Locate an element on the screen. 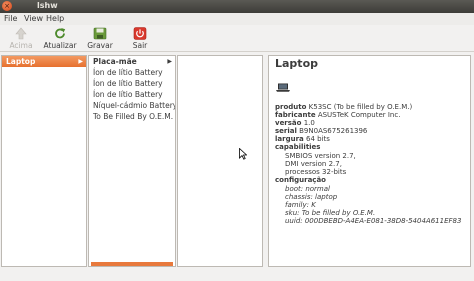 The image size is (474, 281). tree-item-battery-3: Íon de lítio Battery is located at coordinates (132, 94).